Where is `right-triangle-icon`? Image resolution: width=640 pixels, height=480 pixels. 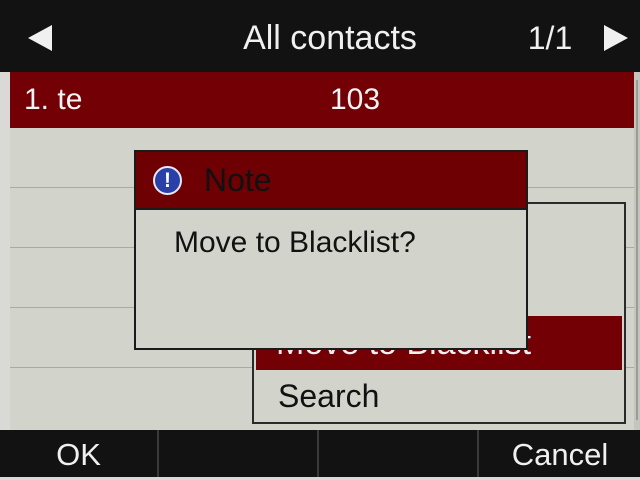
right-triangle-icon is located at coordinates (616, 38).